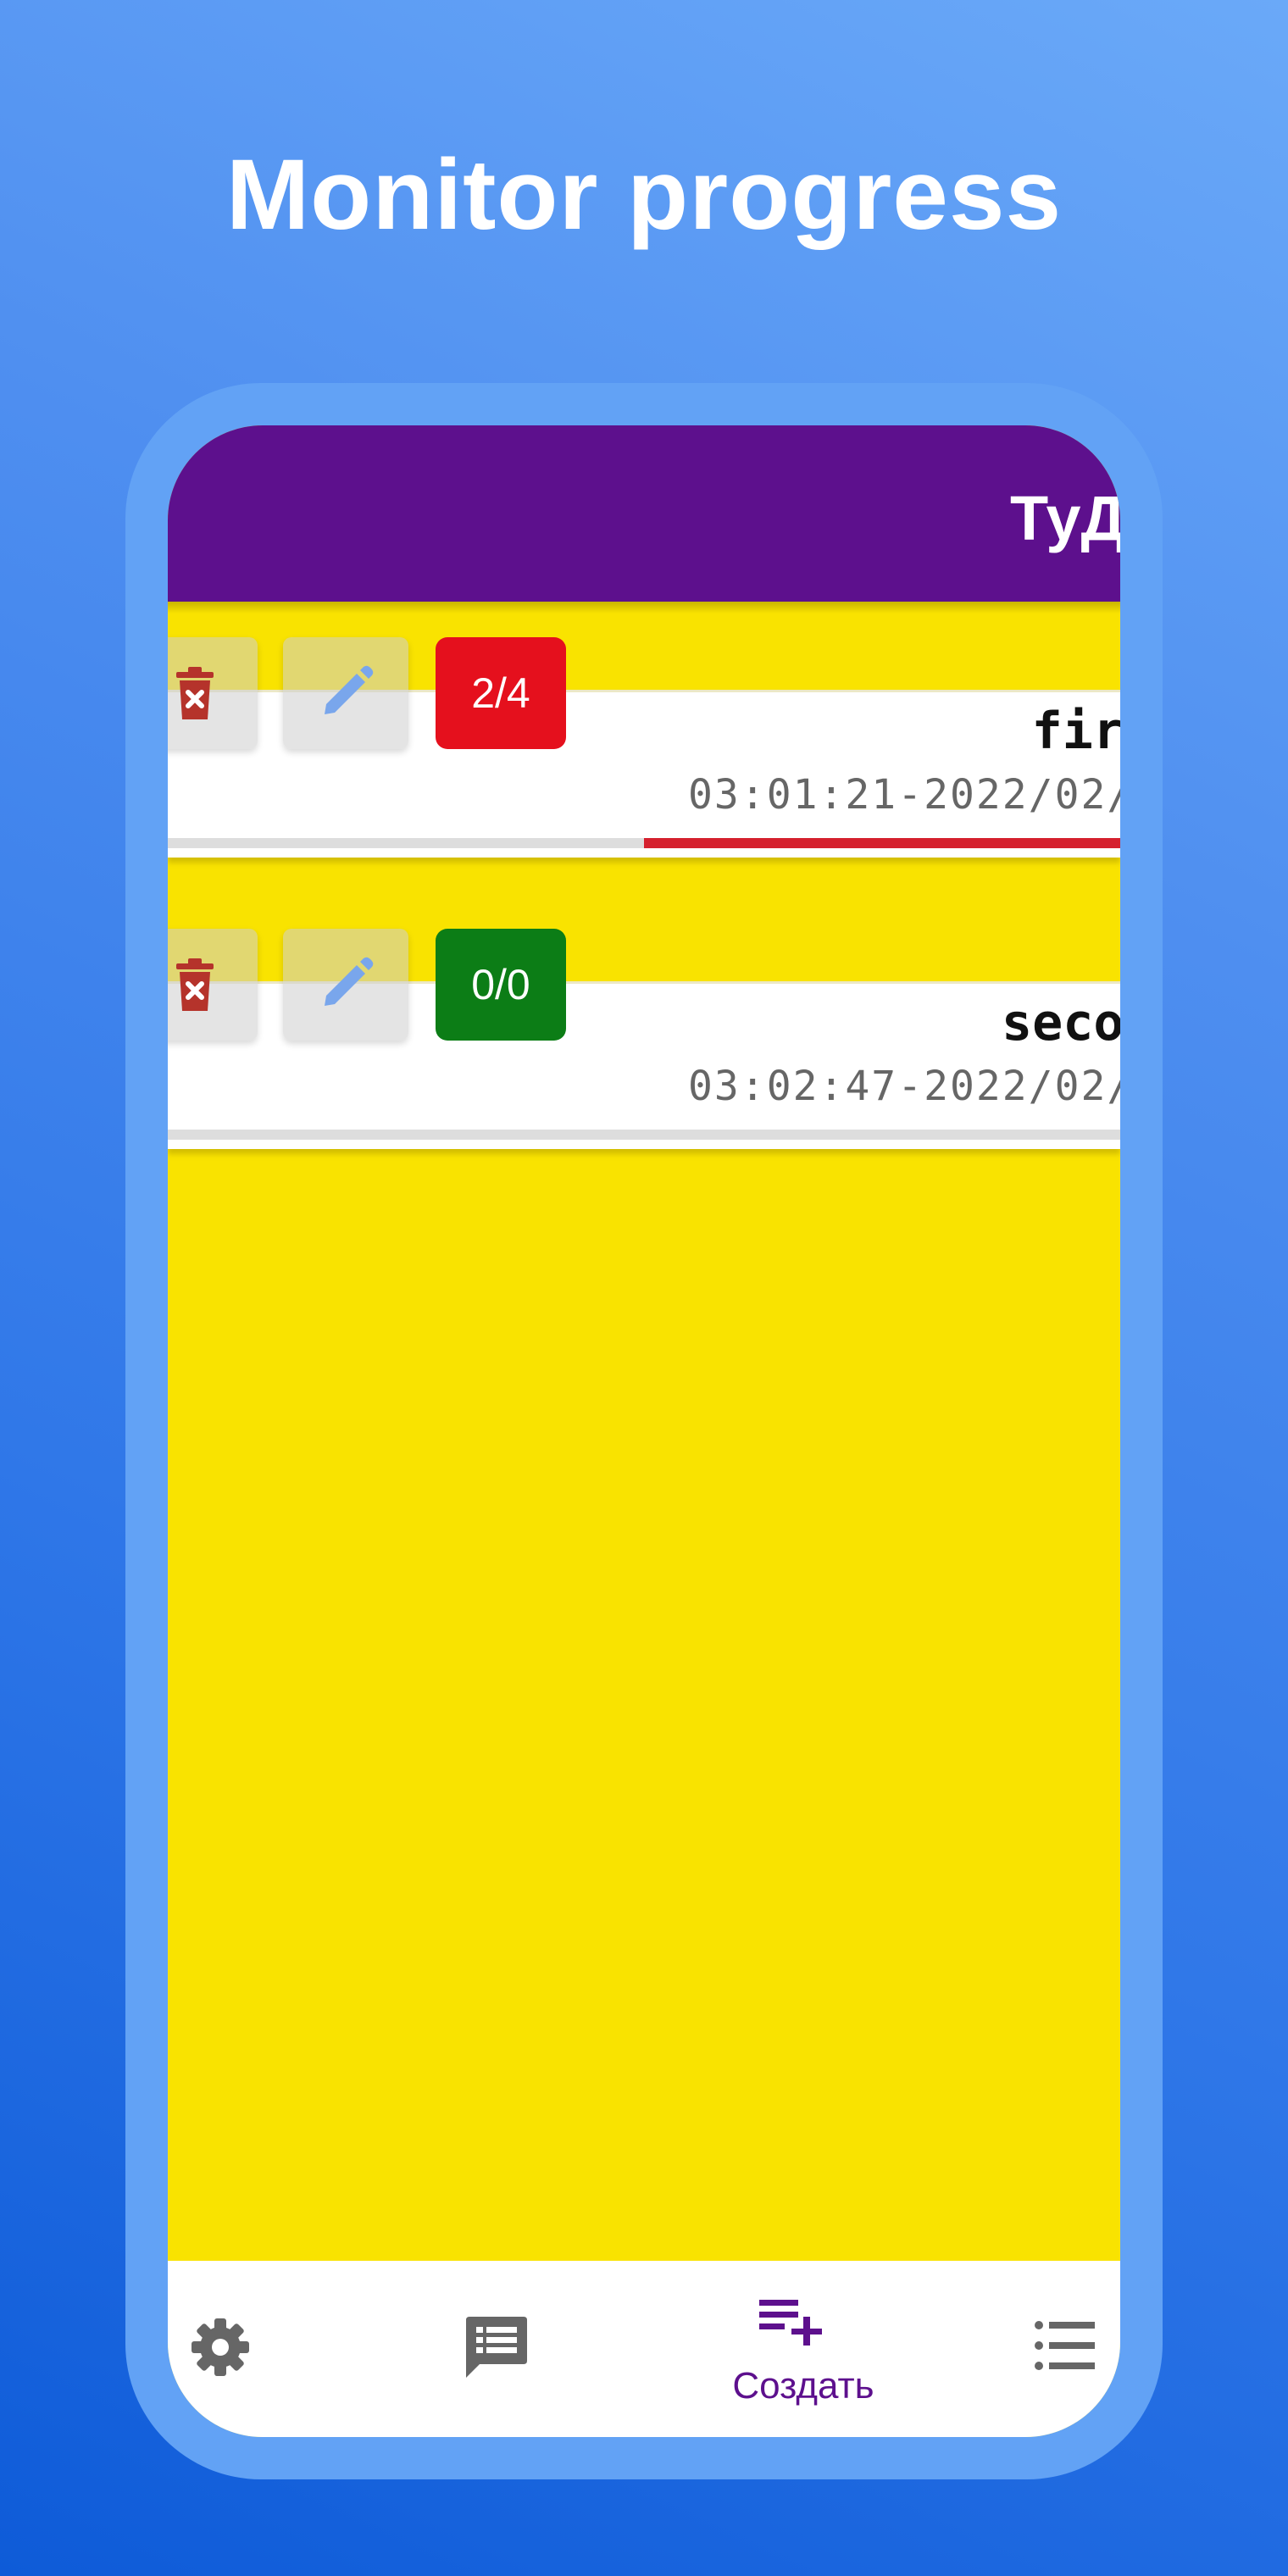 This screenshot has height=2576, width=1288. I want to click on nav-list, so click(1071, 2349).